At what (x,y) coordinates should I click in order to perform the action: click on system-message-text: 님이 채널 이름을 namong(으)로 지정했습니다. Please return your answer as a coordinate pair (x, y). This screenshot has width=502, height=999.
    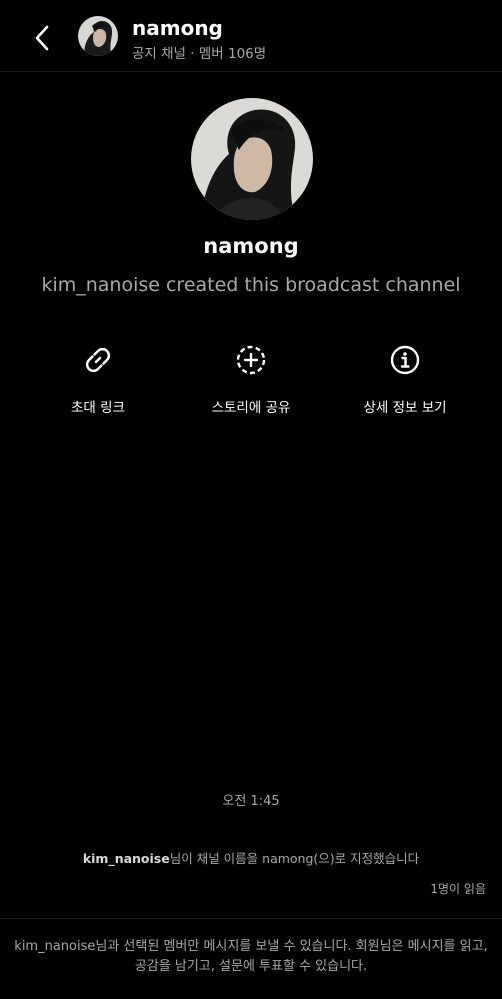
    Looking at the image, I should click on (294, 858).